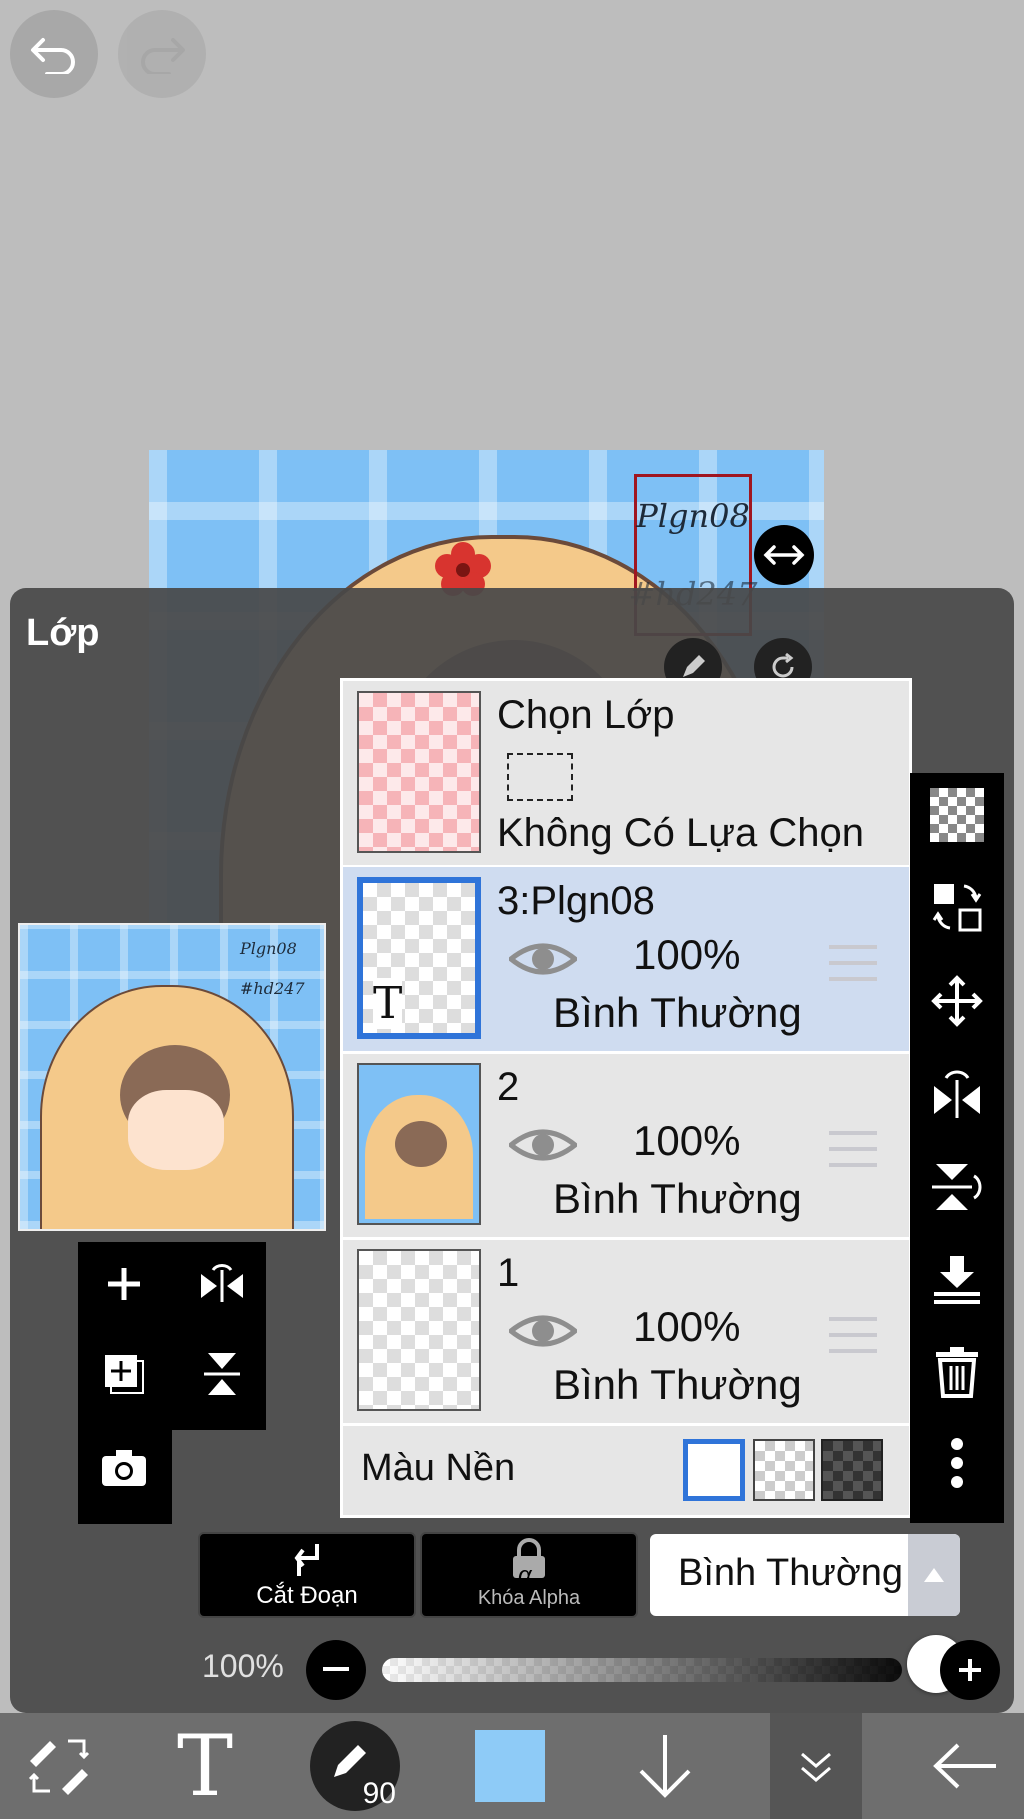 The height and width of the screenshot is (1819, 1024). I want to click on opacity-decrease-button, so click(336, 1670).